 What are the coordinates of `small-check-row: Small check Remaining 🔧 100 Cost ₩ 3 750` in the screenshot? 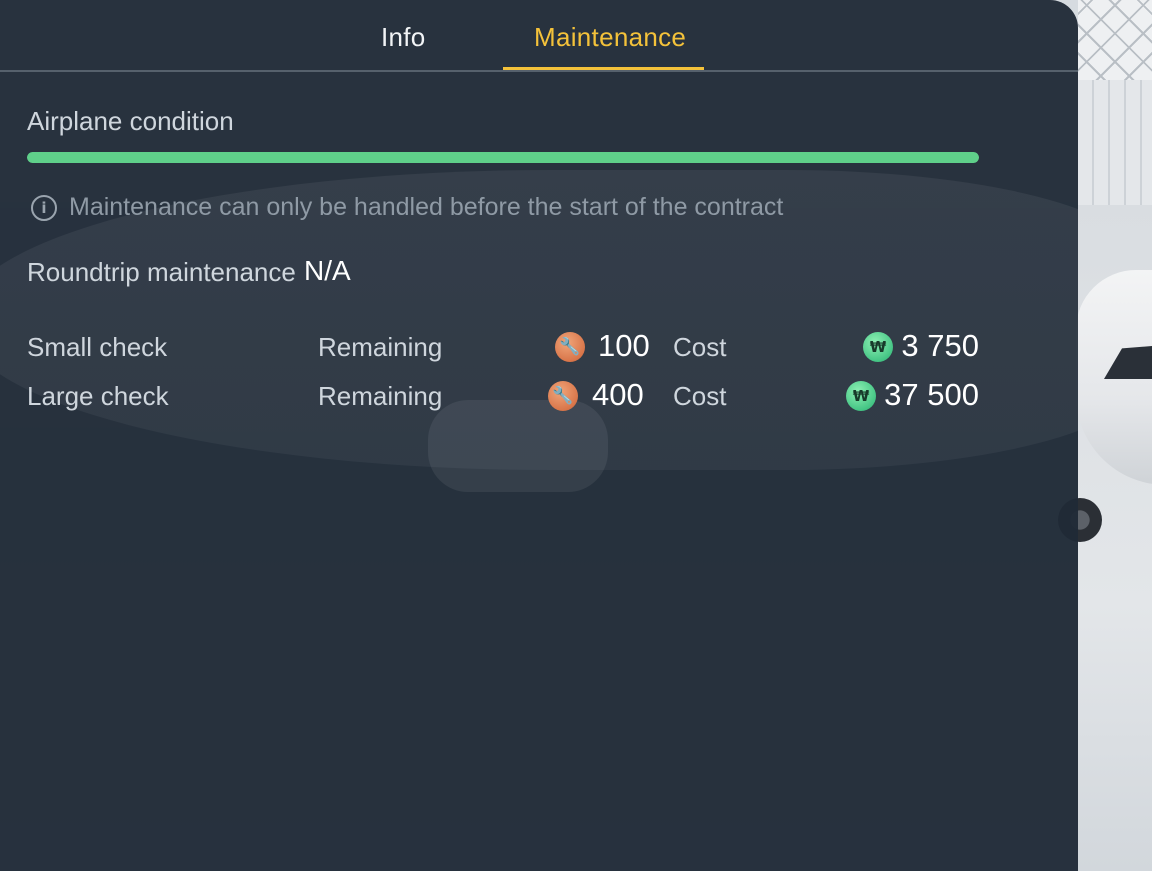 It's located at (539, 349).